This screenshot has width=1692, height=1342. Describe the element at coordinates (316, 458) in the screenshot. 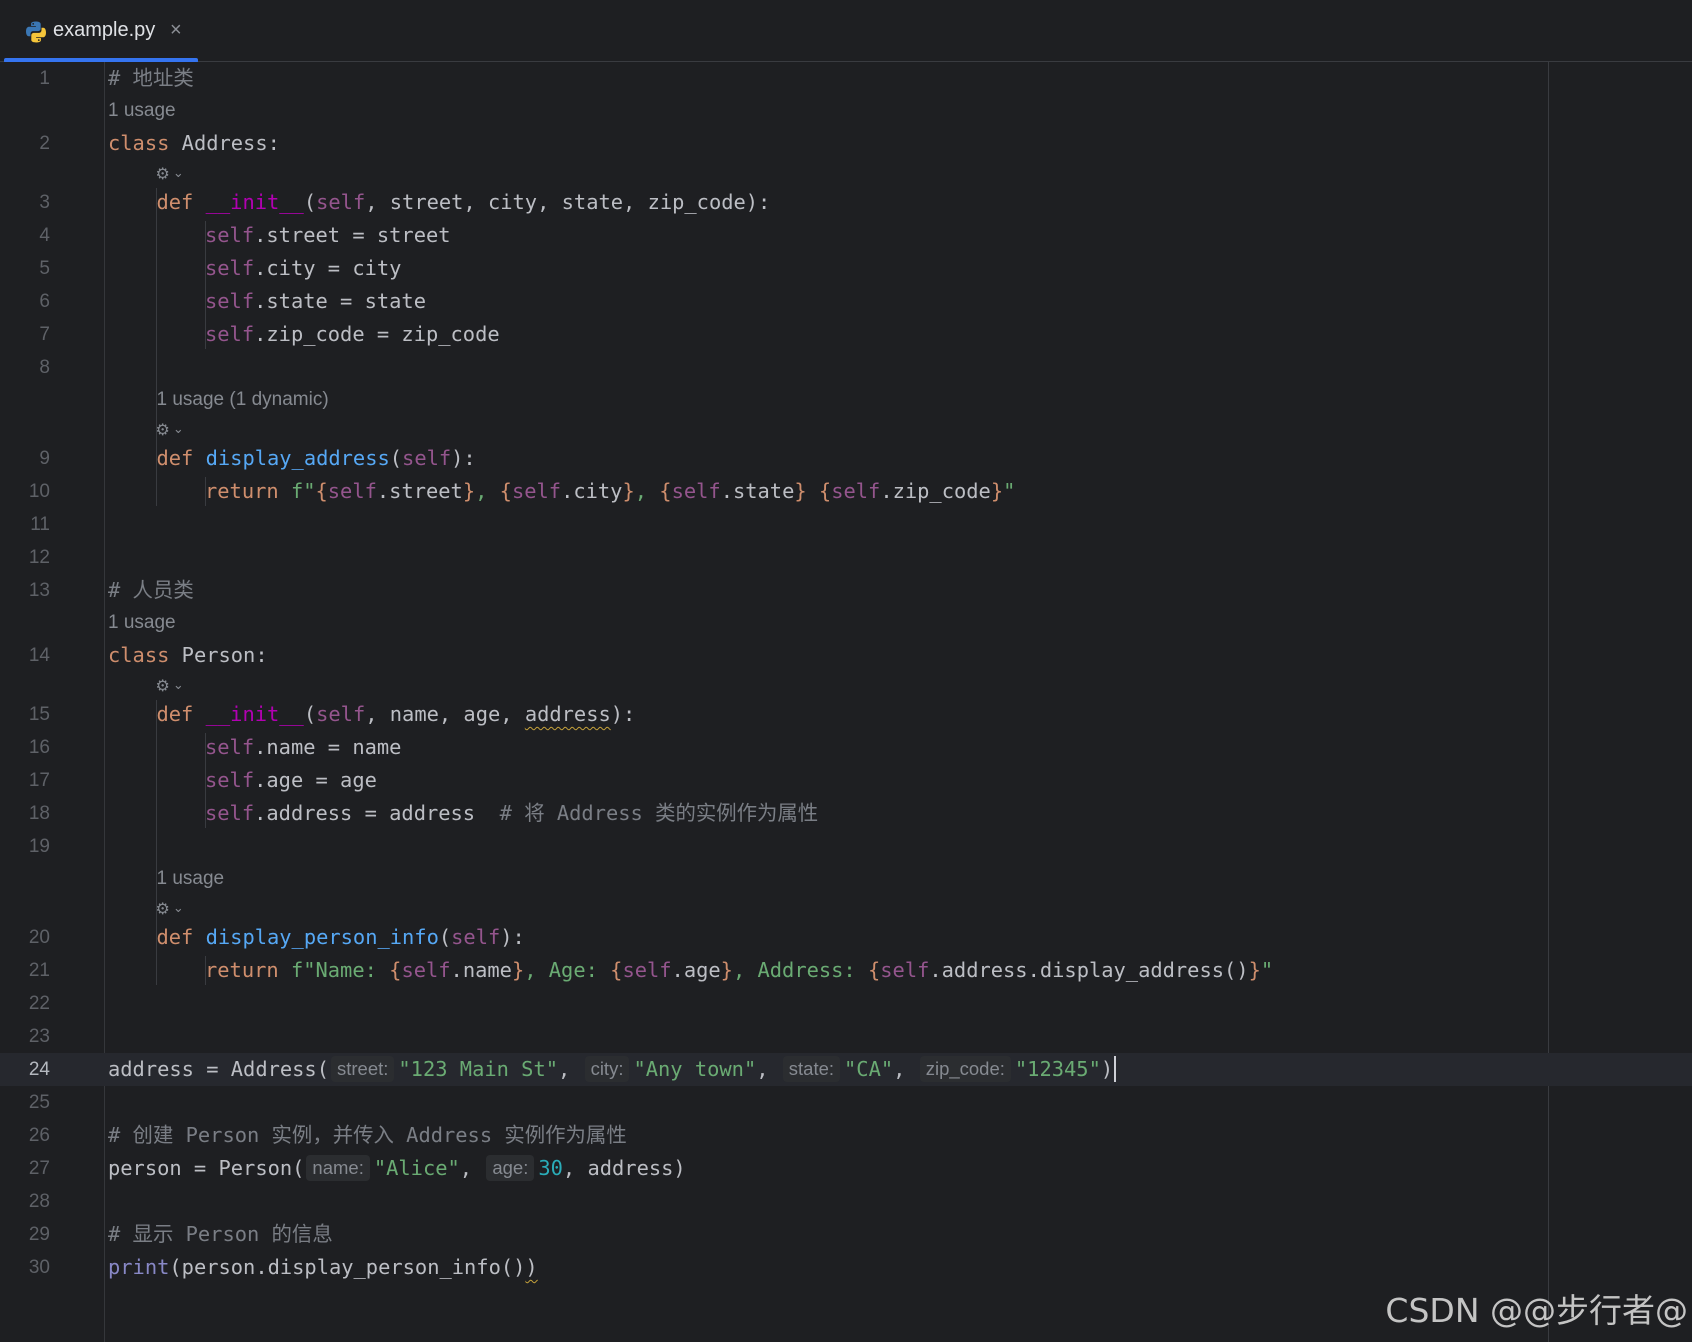

I see `code-text: def display_address(self):` at that location.